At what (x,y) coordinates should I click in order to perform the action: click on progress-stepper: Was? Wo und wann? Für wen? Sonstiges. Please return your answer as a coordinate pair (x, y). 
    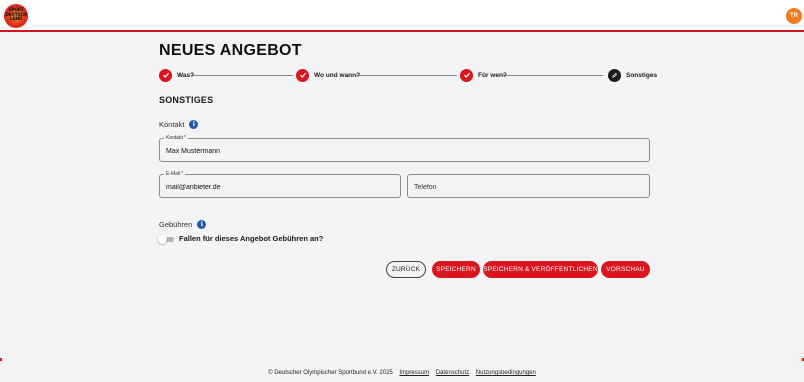
    Looking at the image, I should click on (408, 75).